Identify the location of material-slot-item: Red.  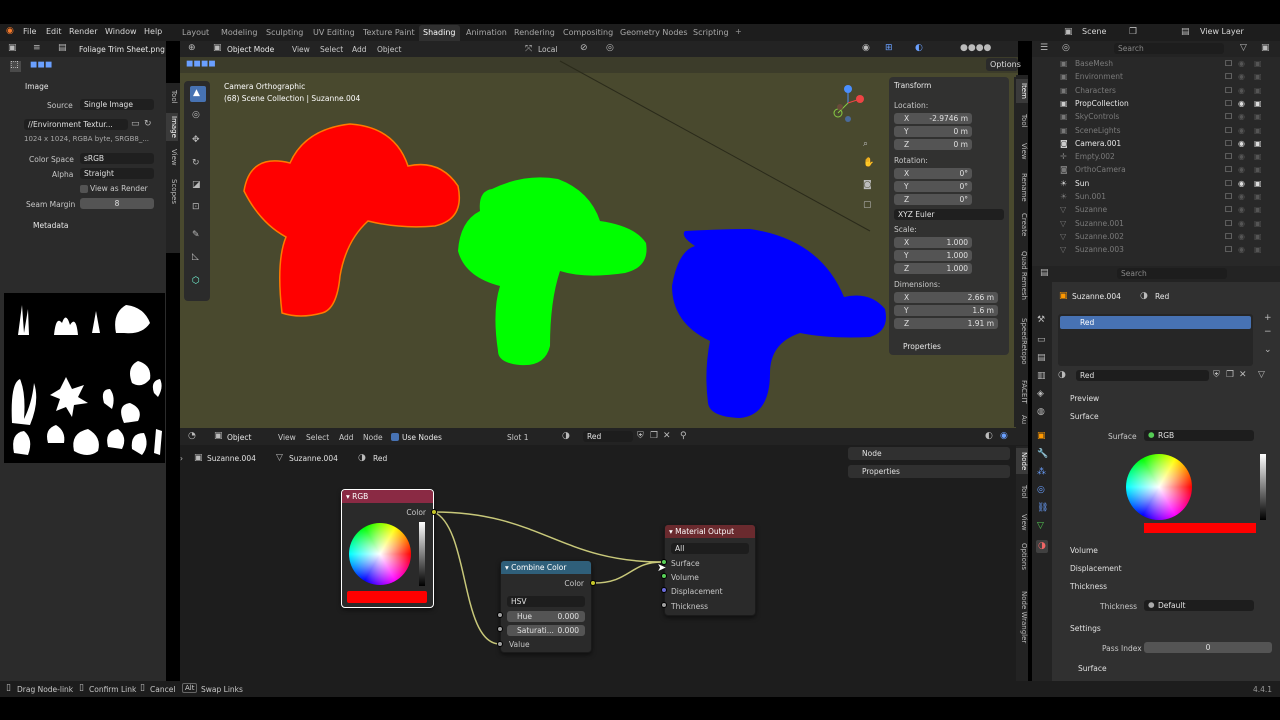
(1155, 322).